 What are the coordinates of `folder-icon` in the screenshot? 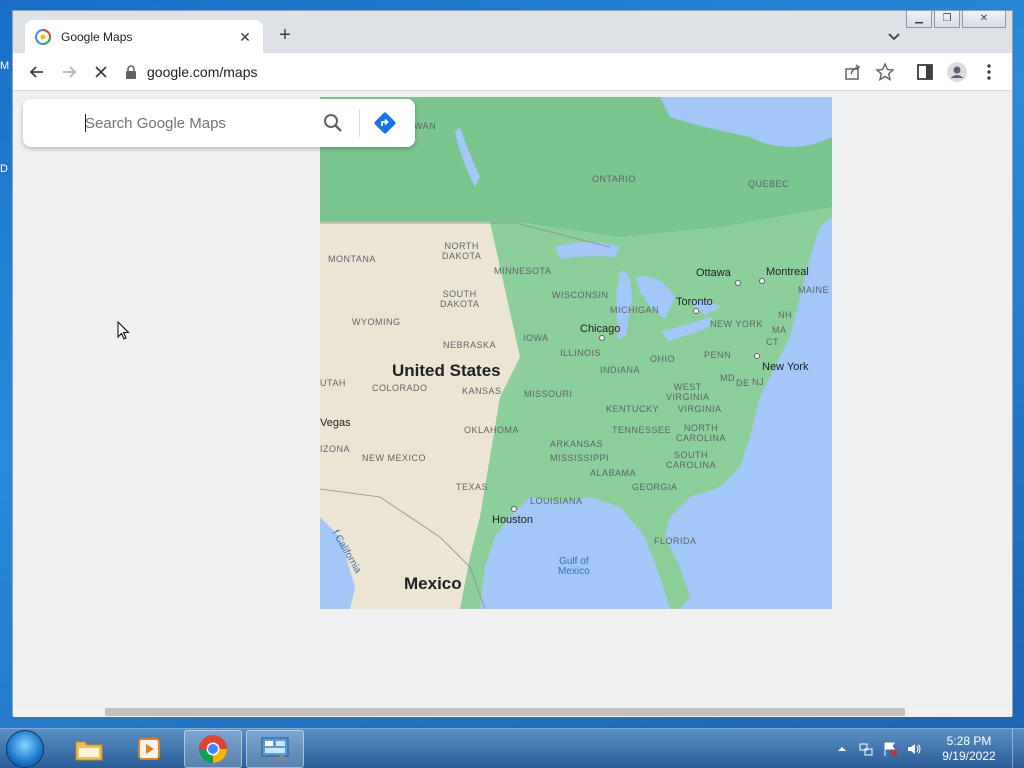 It's located at (89, 751).